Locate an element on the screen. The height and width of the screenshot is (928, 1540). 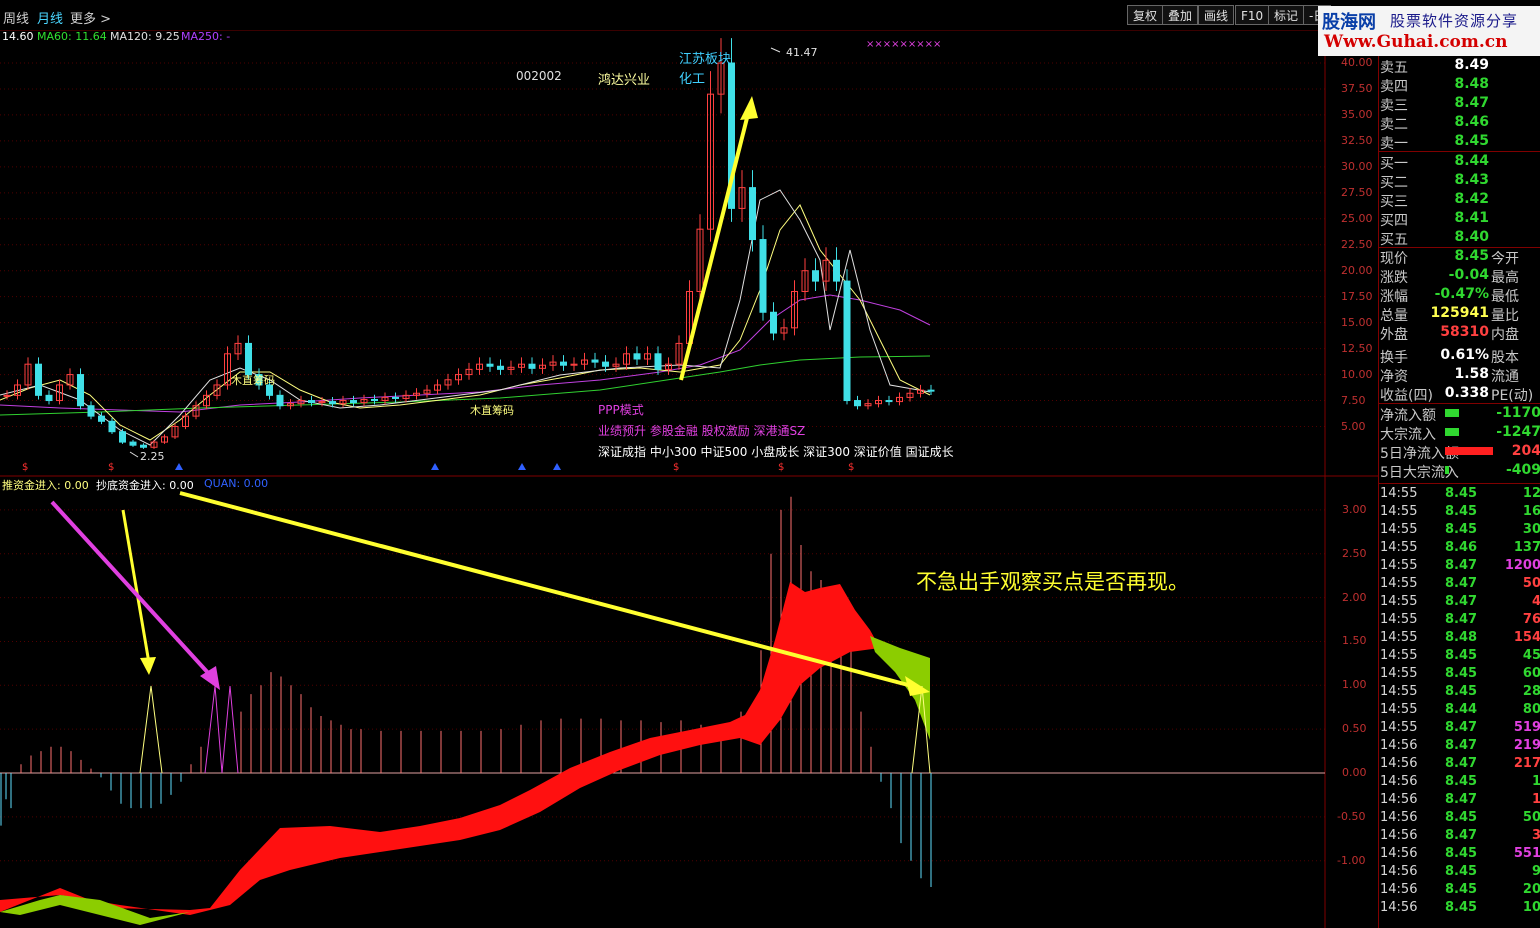
row-value: 8.46 is located at coordinates (1471, 122).